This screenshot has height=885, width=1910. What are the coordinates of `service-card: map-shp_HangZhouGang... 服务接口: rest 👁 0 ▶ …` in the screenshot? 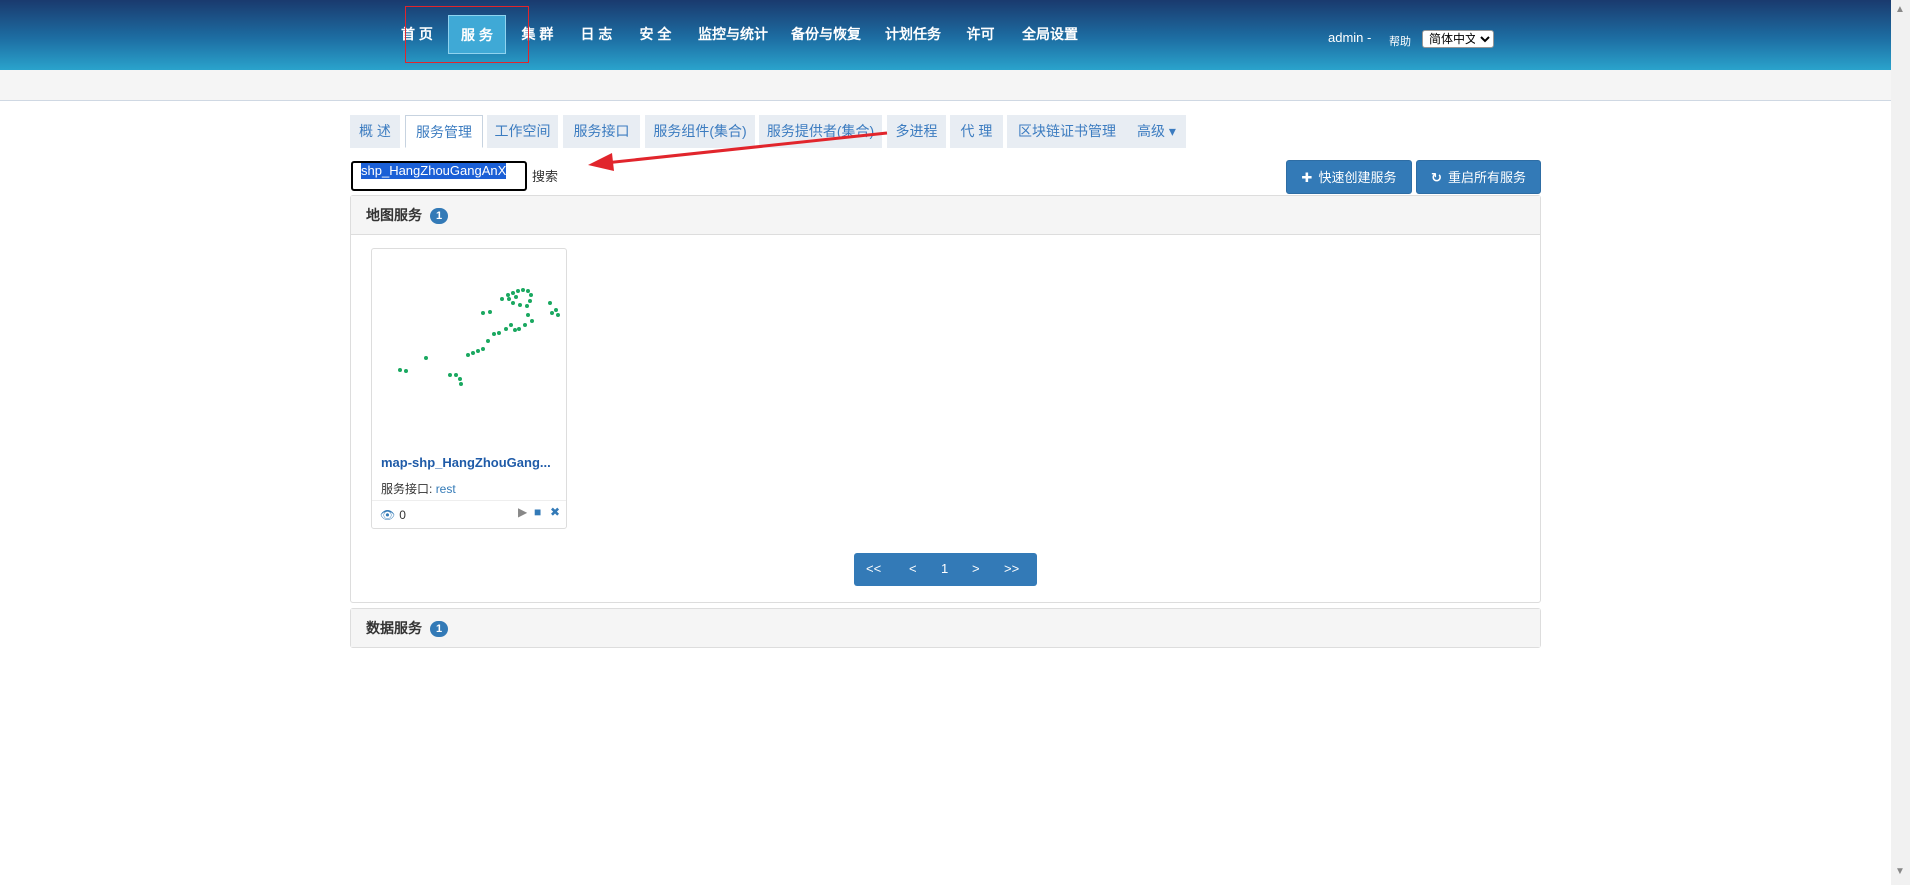 It's located at (469, 388).